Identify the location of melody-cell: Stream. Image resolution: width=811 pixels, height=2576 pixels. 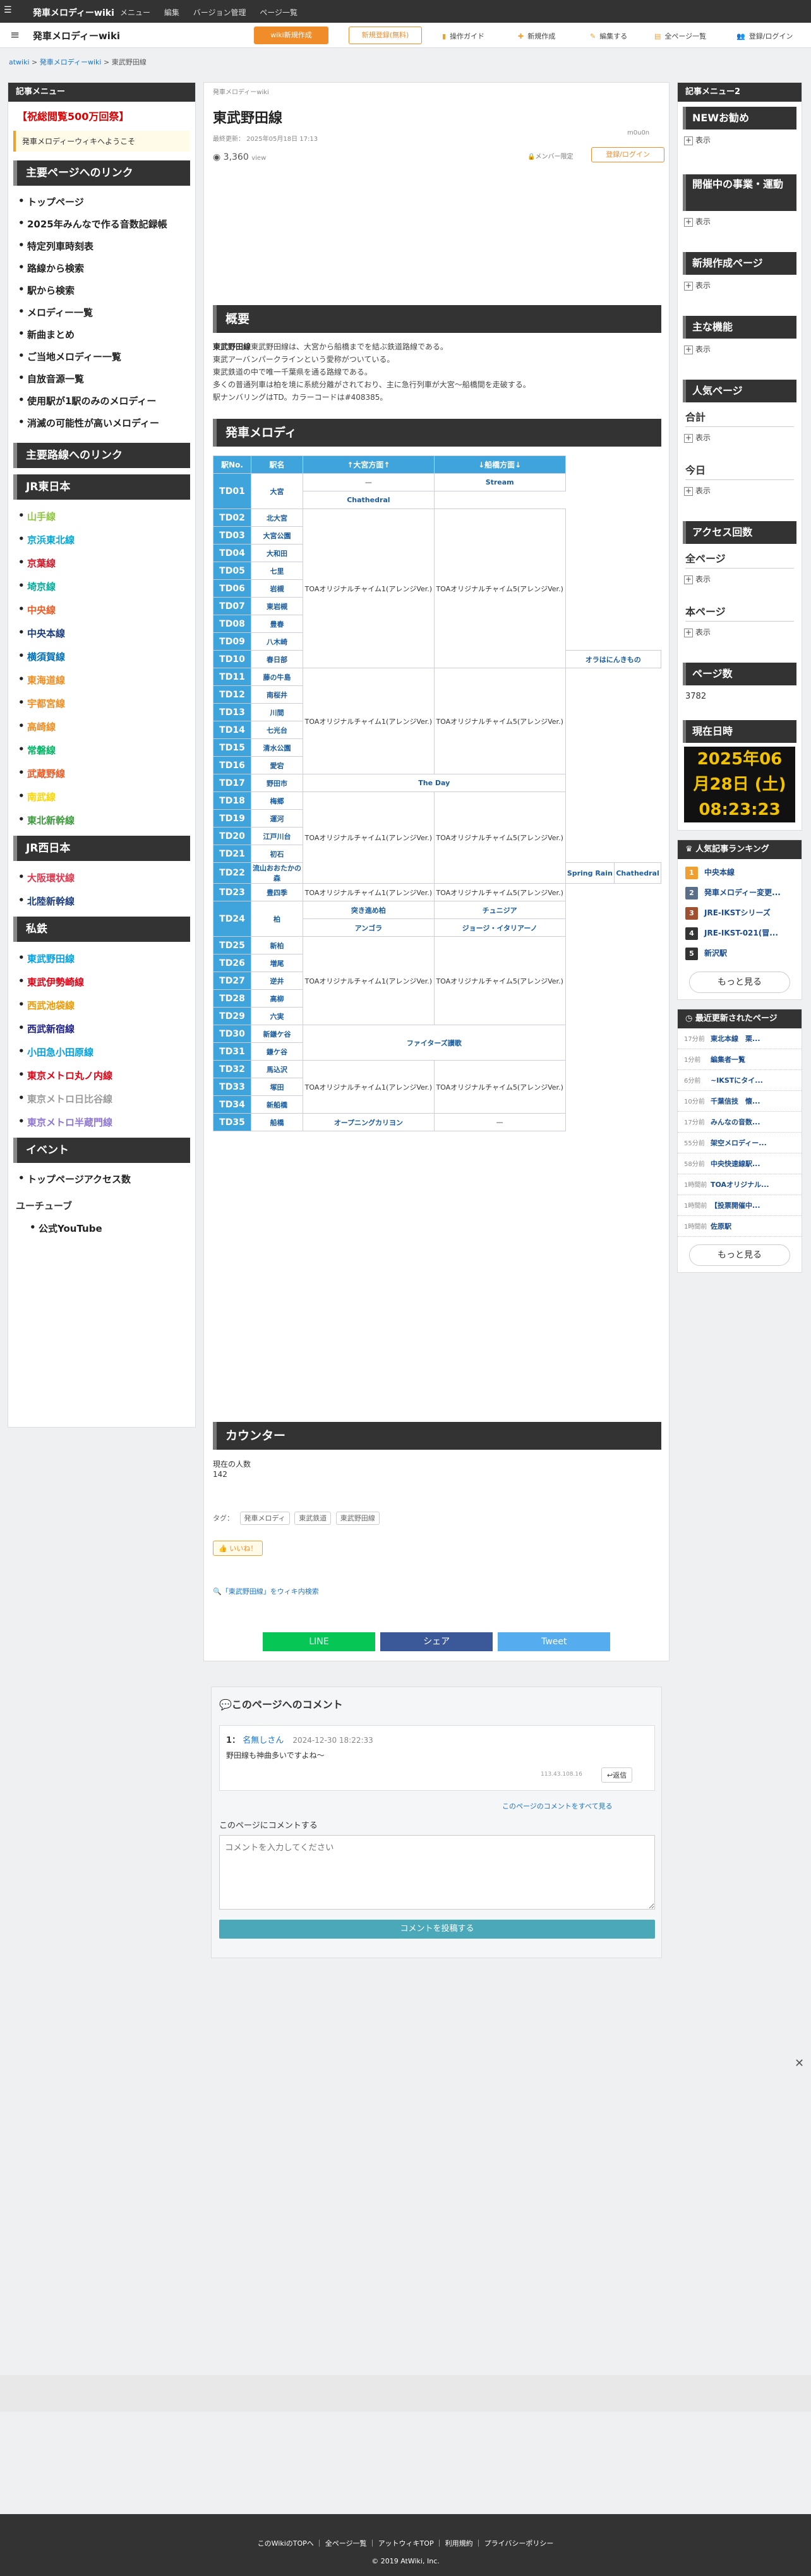
(499, 482).